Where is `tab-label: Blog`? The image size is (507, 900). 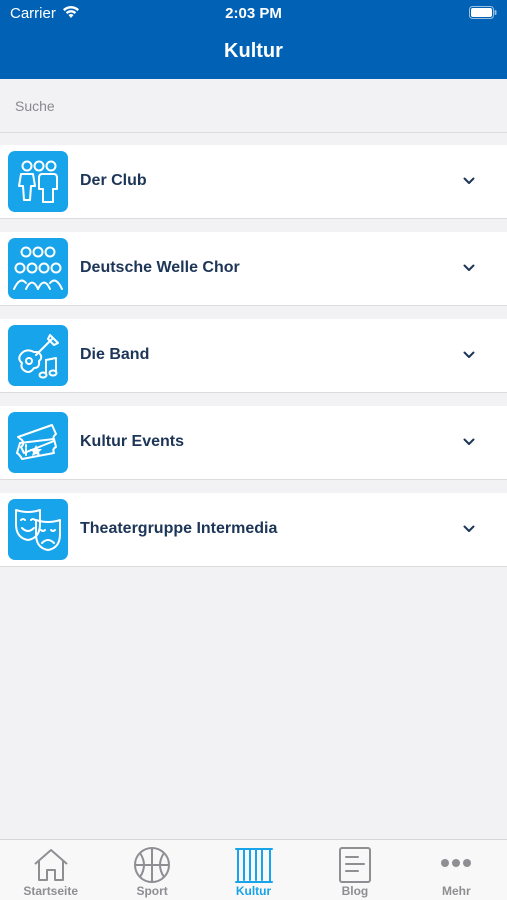 tab-label: Blog is located at coordinates (355, 891).